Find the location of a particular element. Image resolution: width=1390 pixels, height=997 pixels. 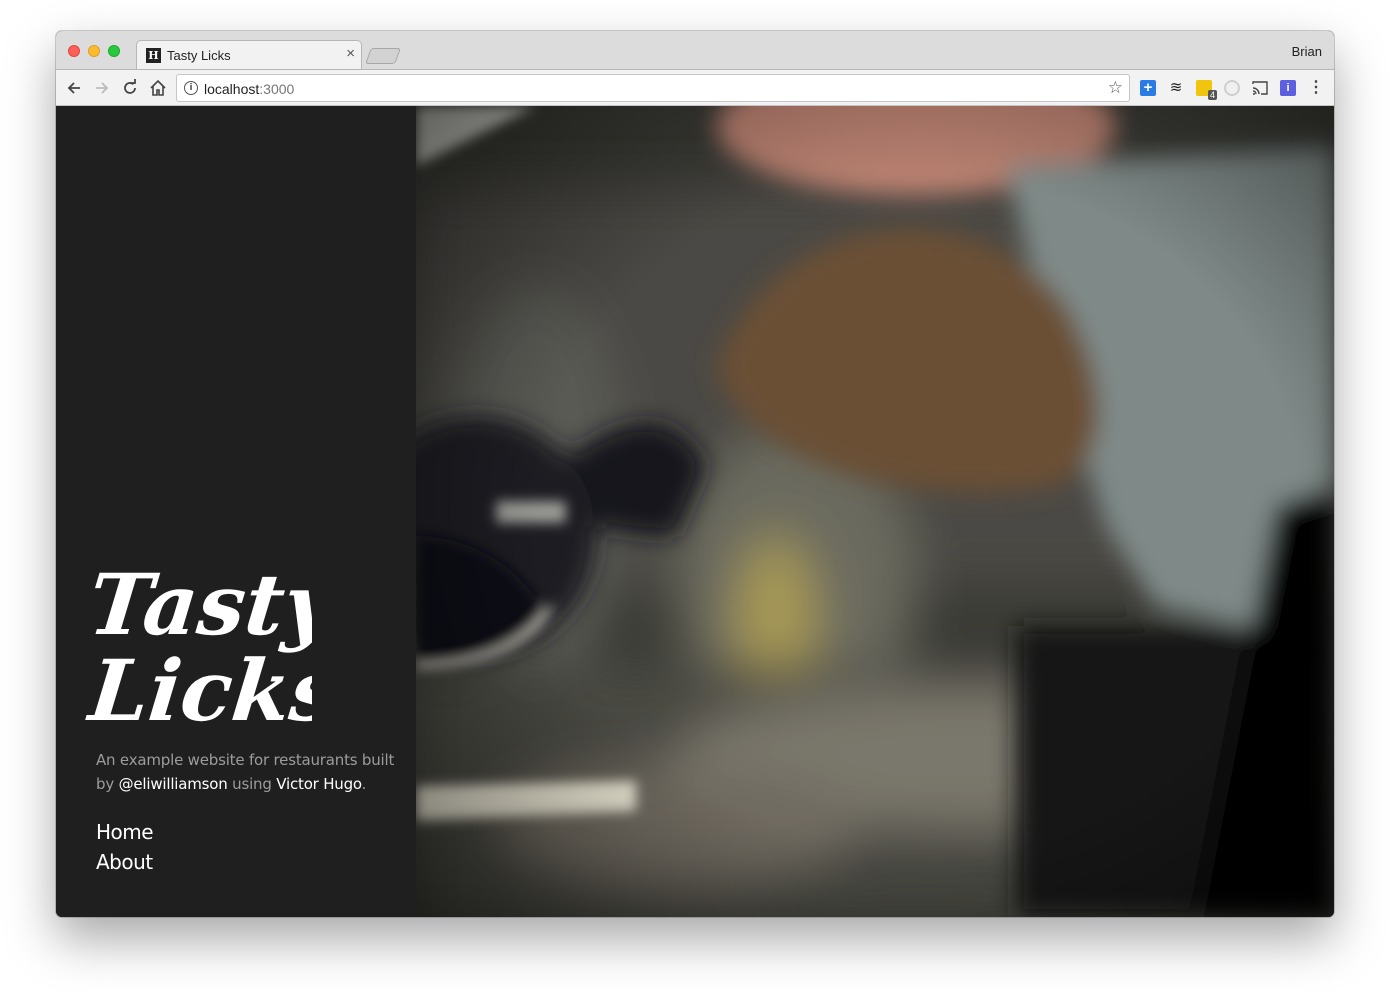

home-icon is located at coordinates (158, 88).